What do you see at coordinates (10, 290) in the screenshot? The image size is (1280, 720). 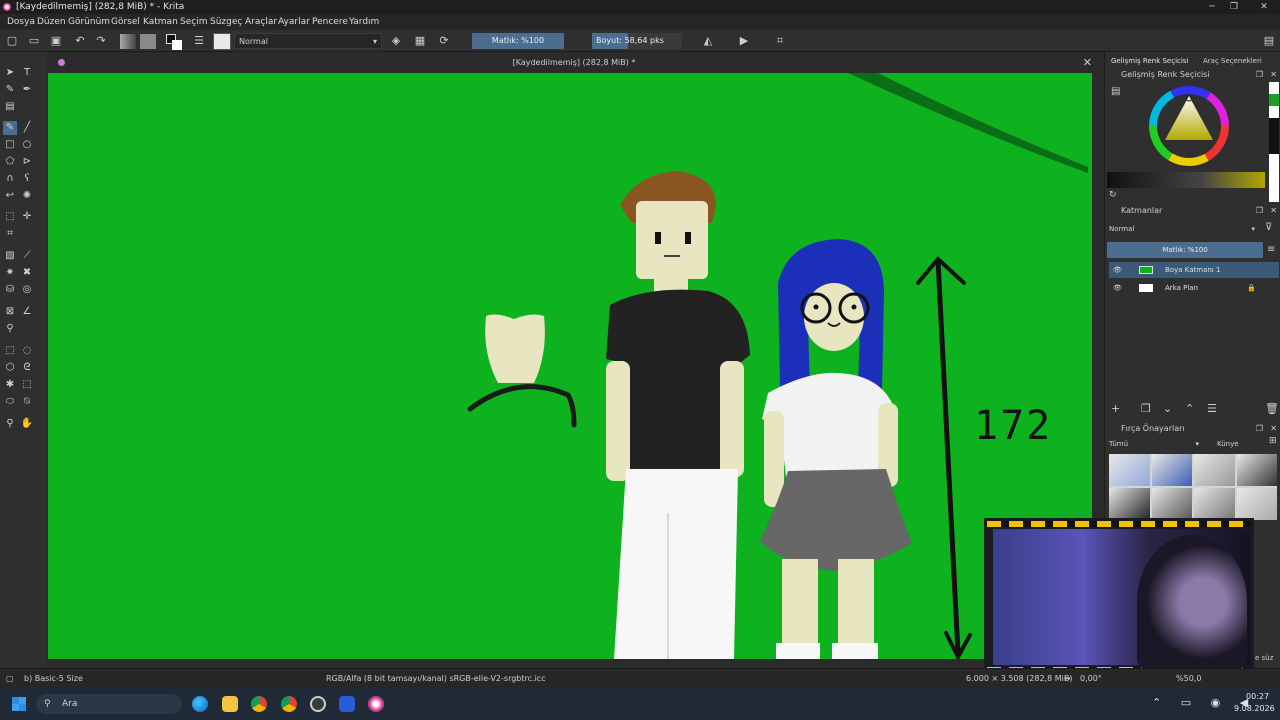 I see `fill-tool-icon: ⛁` at bounding box center [10, 290].